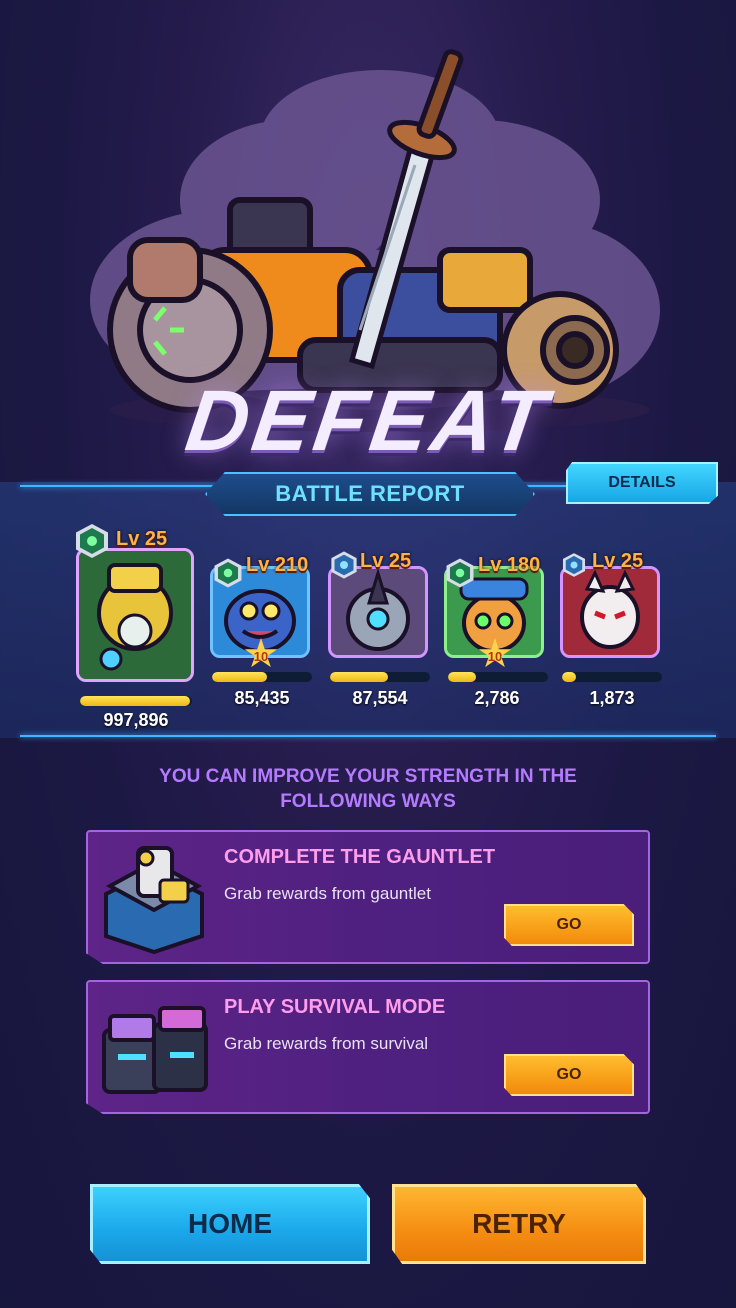 This screenshot has width=736, height=1308. What do you see at coordinates (154, 900) in the screenshot?
I see `gauntlet-icon` at bounding box center [154, 900].